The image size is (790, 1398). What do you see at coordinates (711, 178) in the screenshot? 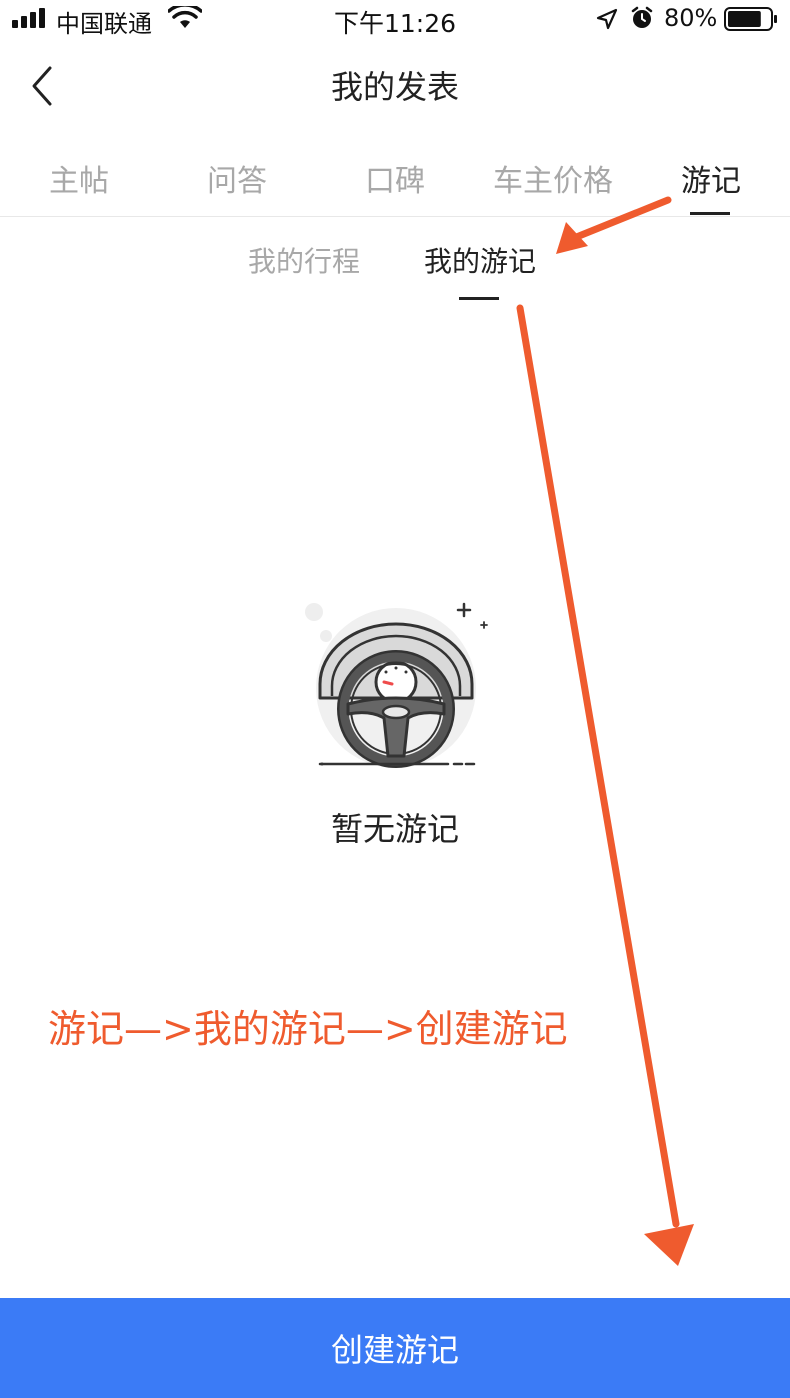
I see `tab-travelogue: 游记` at bounding box center [711, 178].